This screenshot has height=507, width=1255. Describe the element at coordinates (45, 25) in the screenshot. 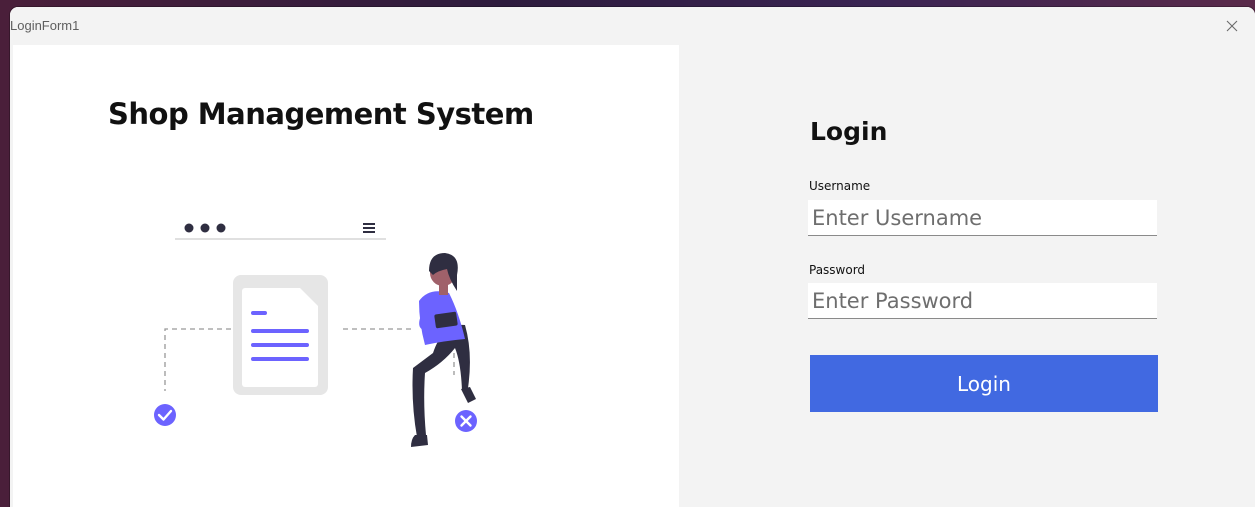

I see `window-title: LoginForm1` at that location.